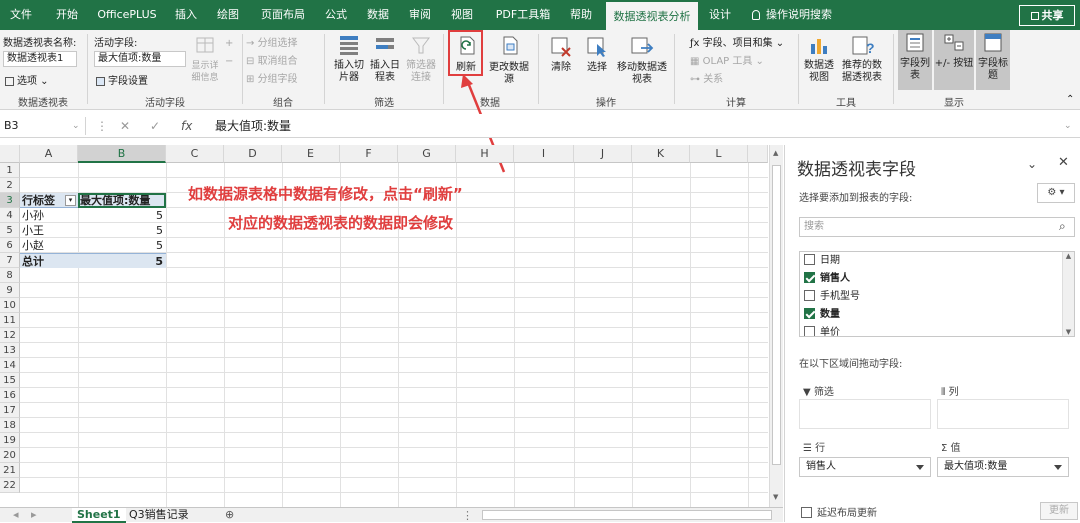  What do you see at coordinates (253, 126) in the screenshot?
I see `formula-input: 最大值项:数量` at bounding box center [253, 126].